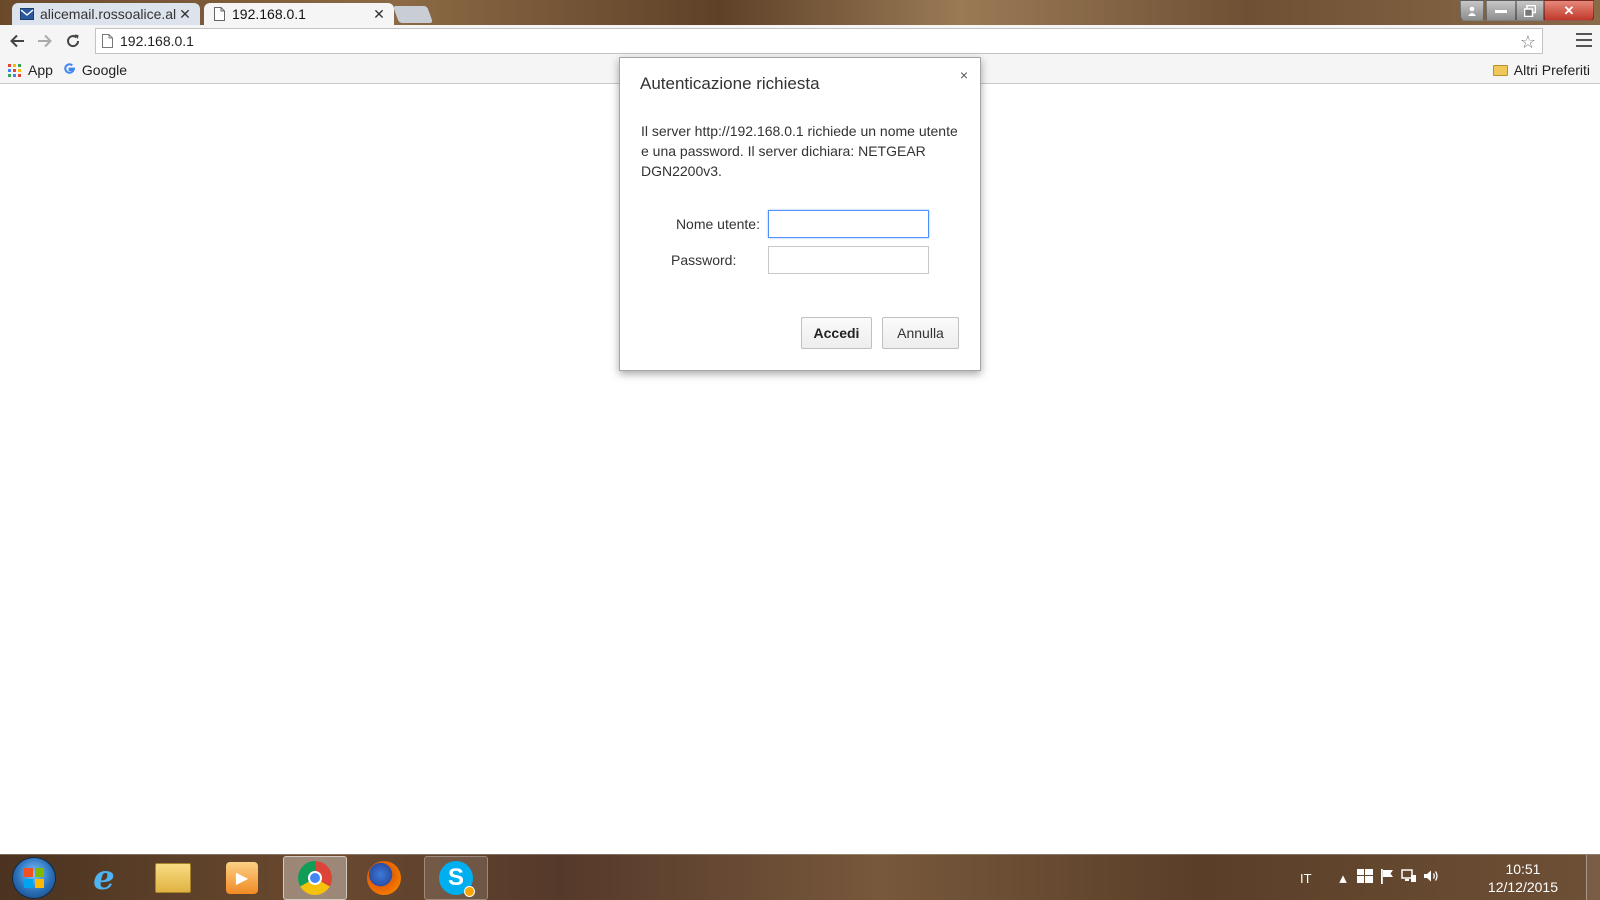  What do you see at coordinates (1522, 887) in the screenshot?
I see `clock-date: 12/12/2015` at bounding box center [1522, 887].